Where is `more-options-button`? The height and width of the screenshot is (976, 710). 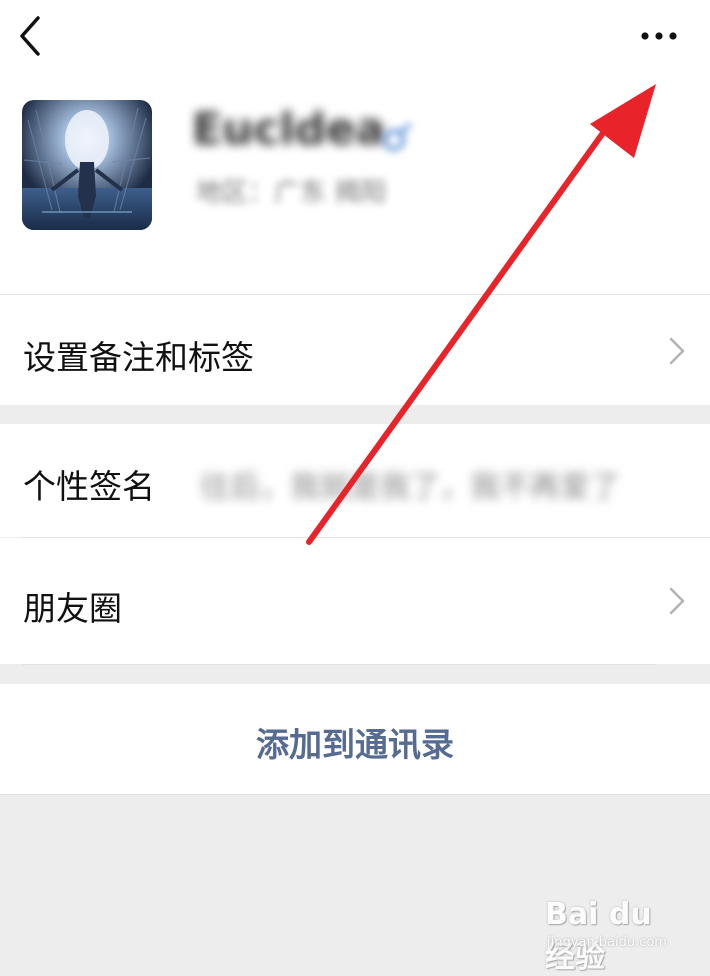 more-options-button is located at coordinates (659, 36).